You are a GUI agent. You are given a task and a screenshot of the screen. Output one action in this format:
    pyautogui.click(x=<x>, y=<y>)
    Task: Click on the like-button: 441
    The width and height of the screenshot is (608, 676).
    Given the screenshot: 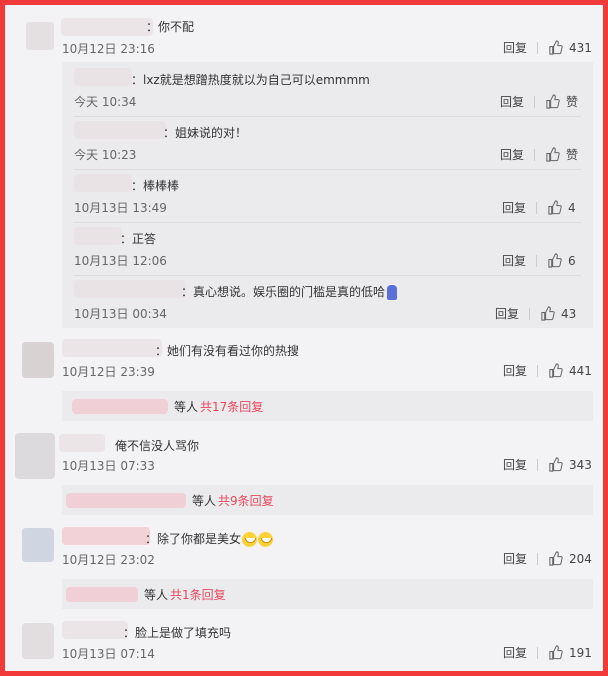 What is the action you would take?
    pyautogui.click(x=570, y=370)
    